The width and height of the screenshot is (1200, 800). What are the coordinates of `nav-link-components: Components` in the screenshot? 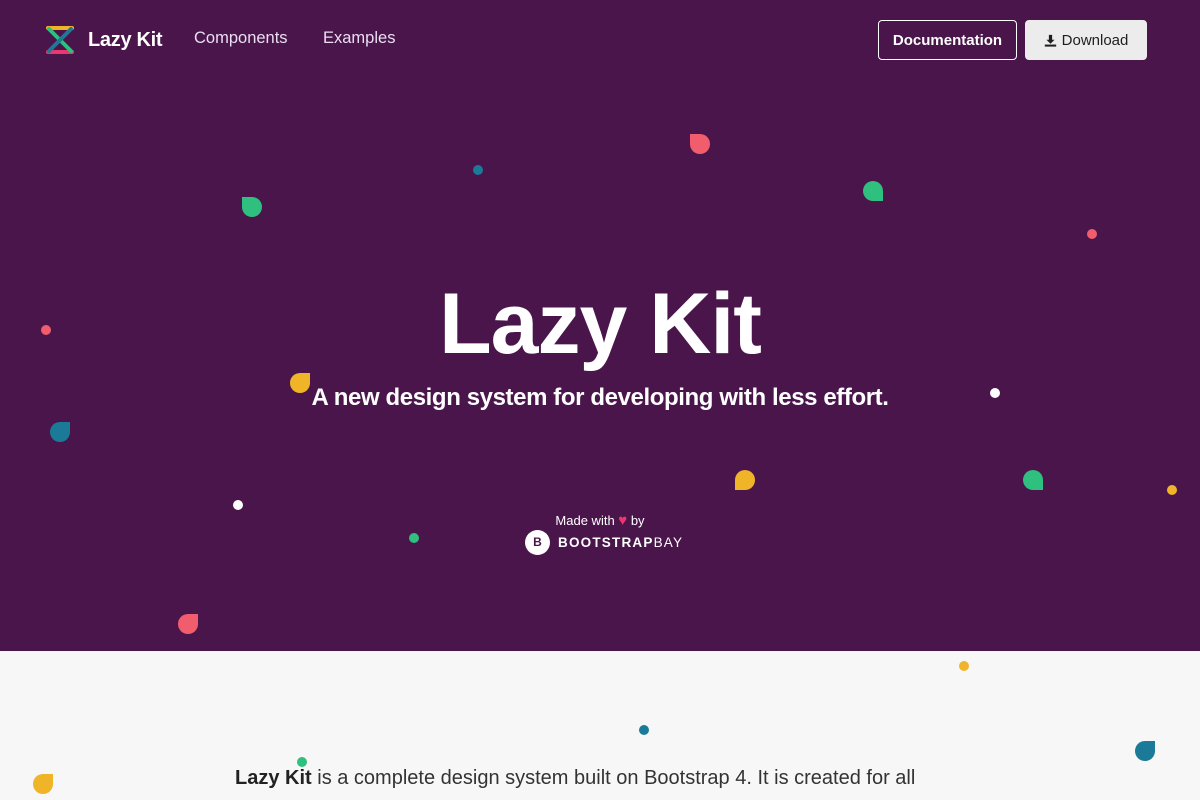 It's located at (241, 38).